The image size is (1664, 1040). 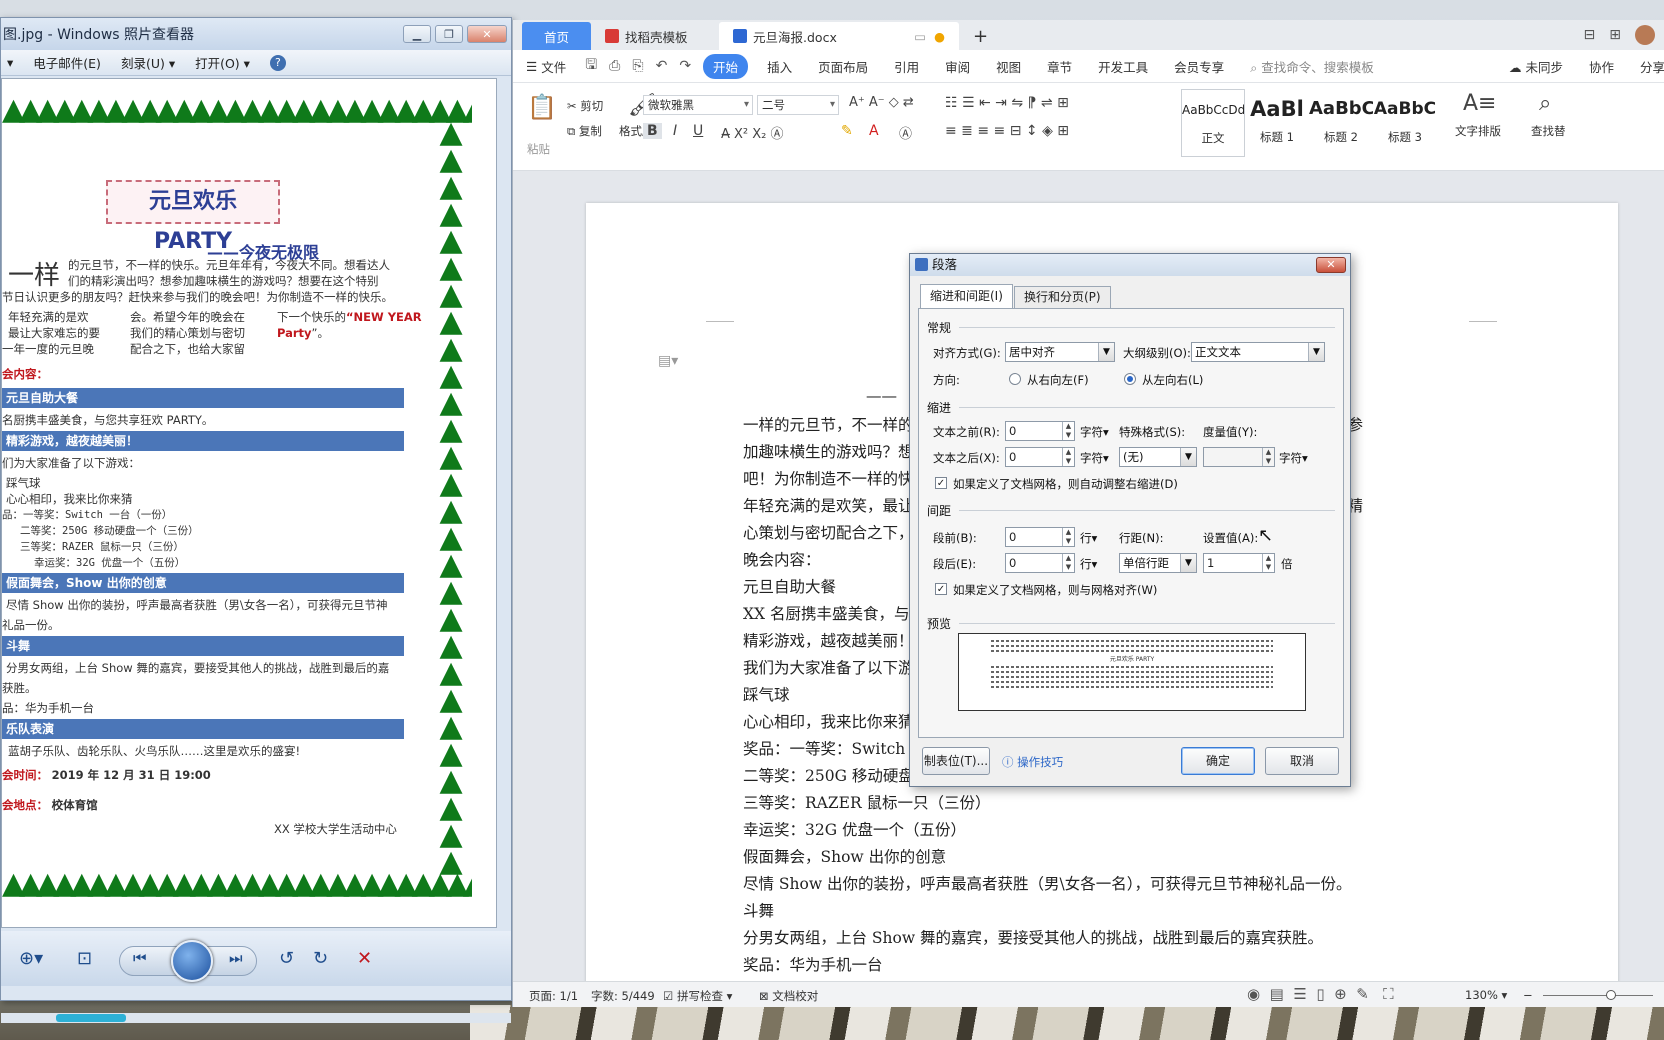 I want to click on list-icons: ☷ ☰ ⇤ ⇥ ⇋ ⁋ ⇌ ⊞, so click(x=1007, y=103).